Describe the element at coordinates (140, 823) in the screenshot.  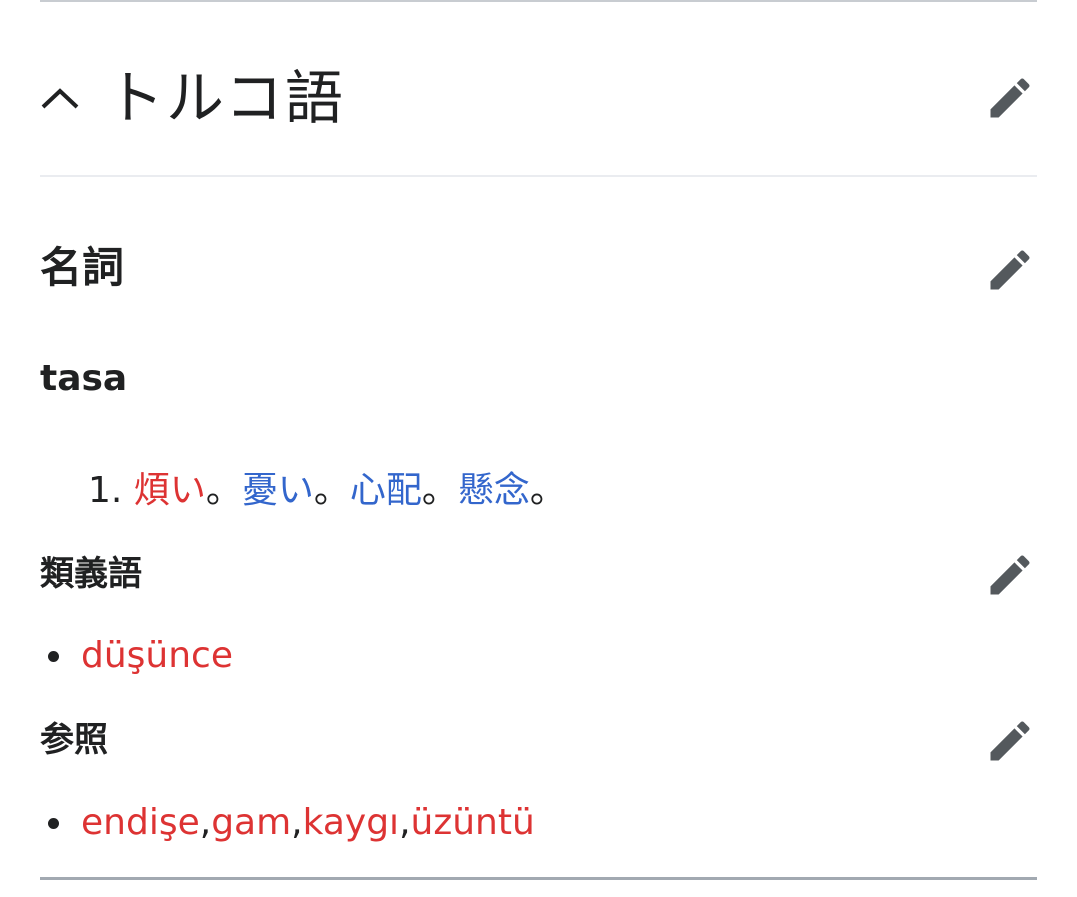
I see `see-also-link-endise: endişe` at that location.